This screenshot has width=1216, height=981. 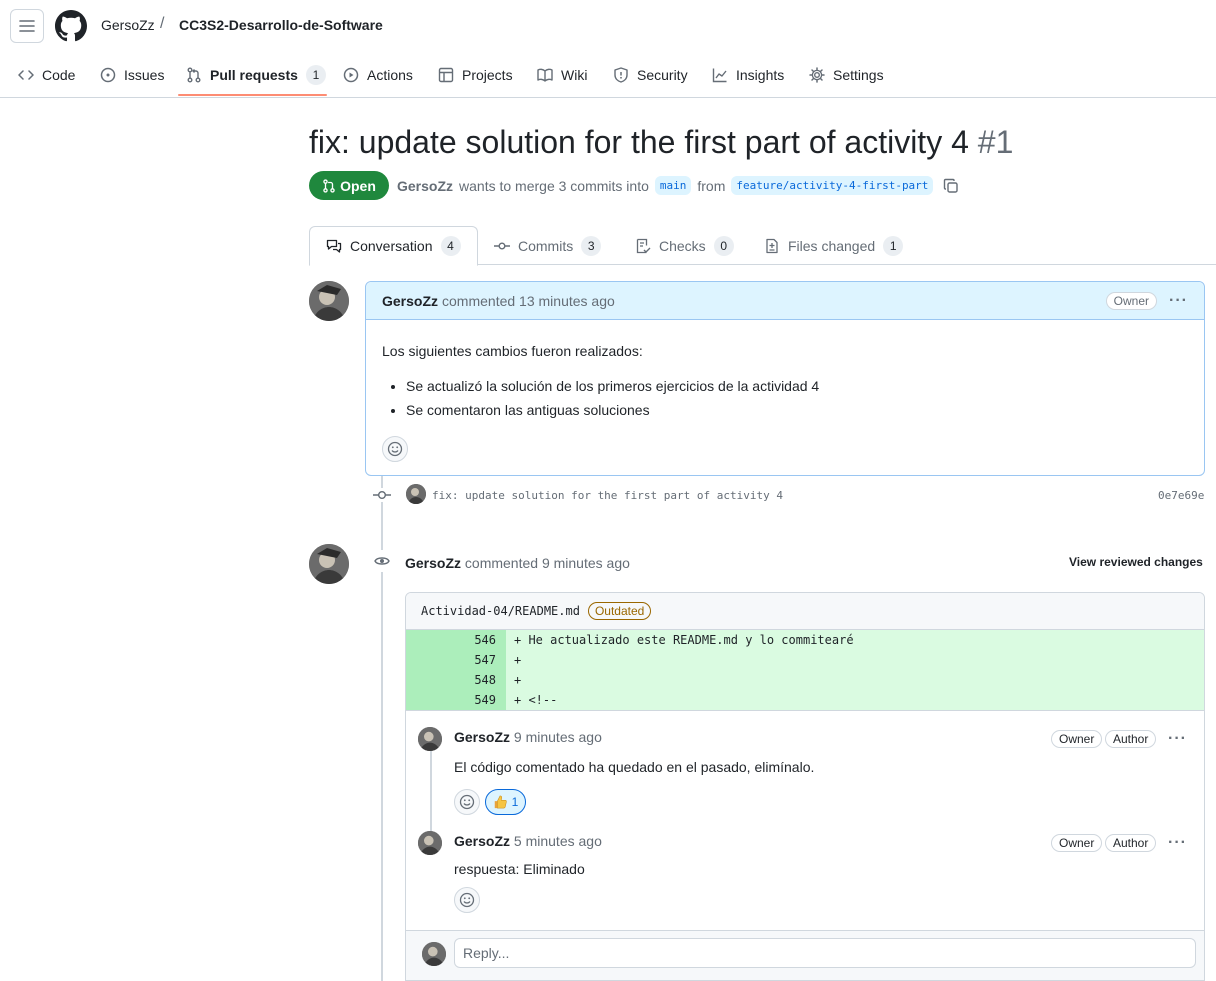 I want to click on copy-icon, so click(x=951, y=186).